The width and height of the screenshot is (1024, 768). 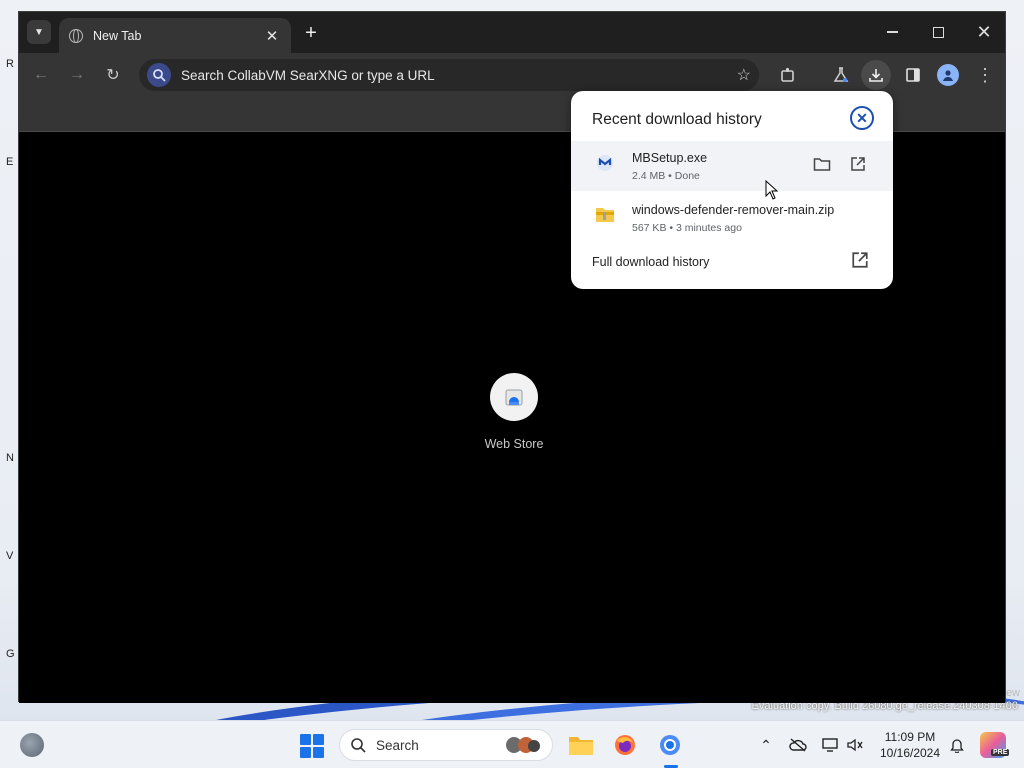 I want to click on taskbar: Search ⌃ 11:09 PM 10/16/2024 PRE, so click(x=512, y=744).